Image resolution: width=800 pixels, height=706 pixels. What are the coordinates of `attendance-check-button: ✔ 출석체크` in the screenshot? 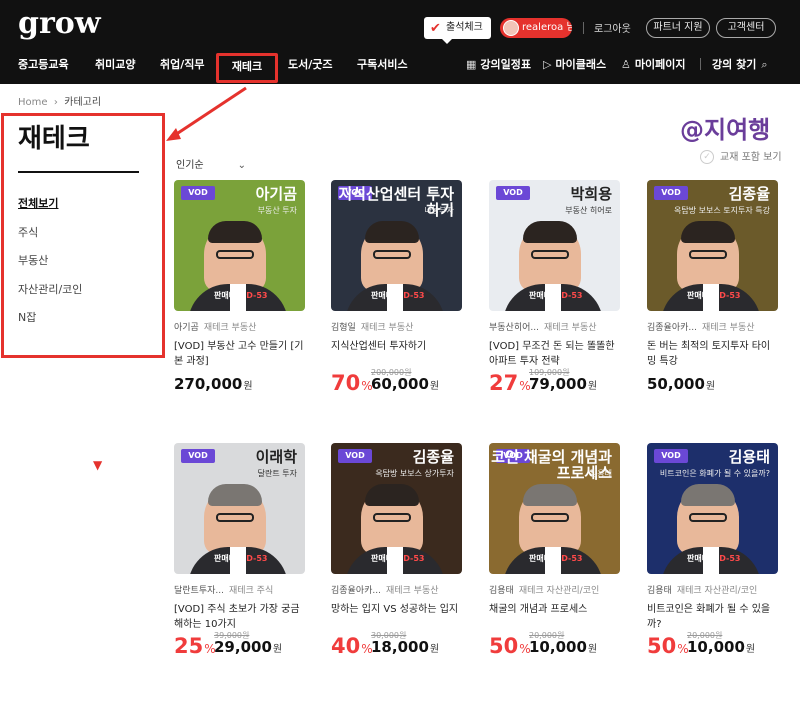 It's located at (457, 30).